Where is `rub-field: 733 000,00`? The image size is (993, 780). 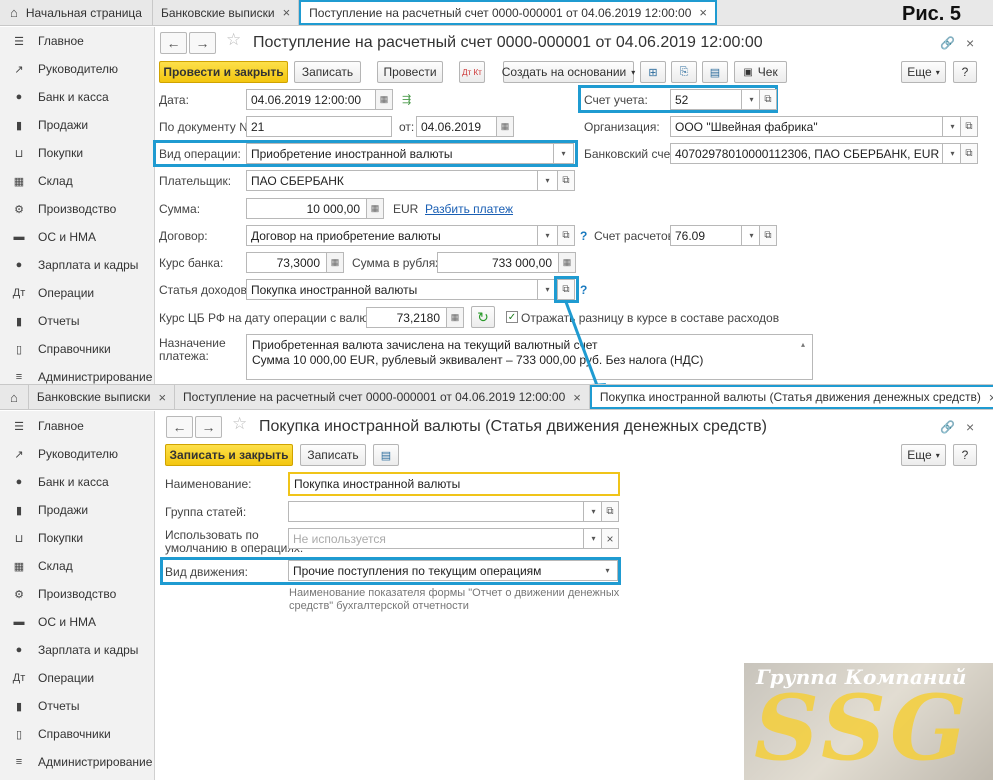
rub-field: 733 000,00 is located at coordinates (498, 262).